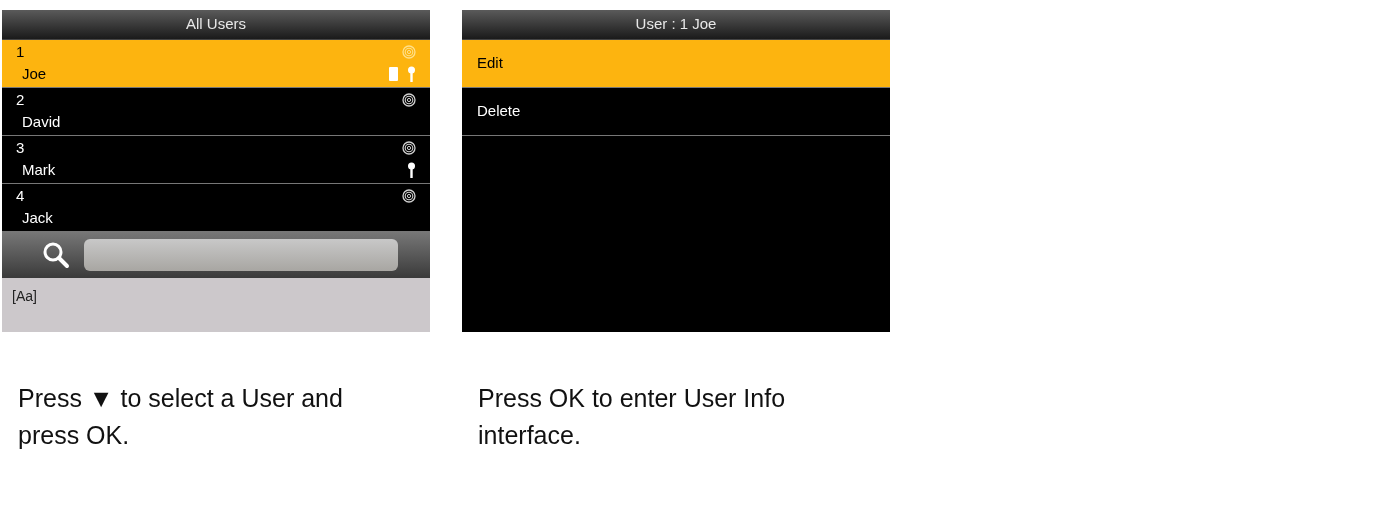 The width and height of the screenshot is (1378, 532). I want to click on user-row: 1 Joe, so click(216, 64).